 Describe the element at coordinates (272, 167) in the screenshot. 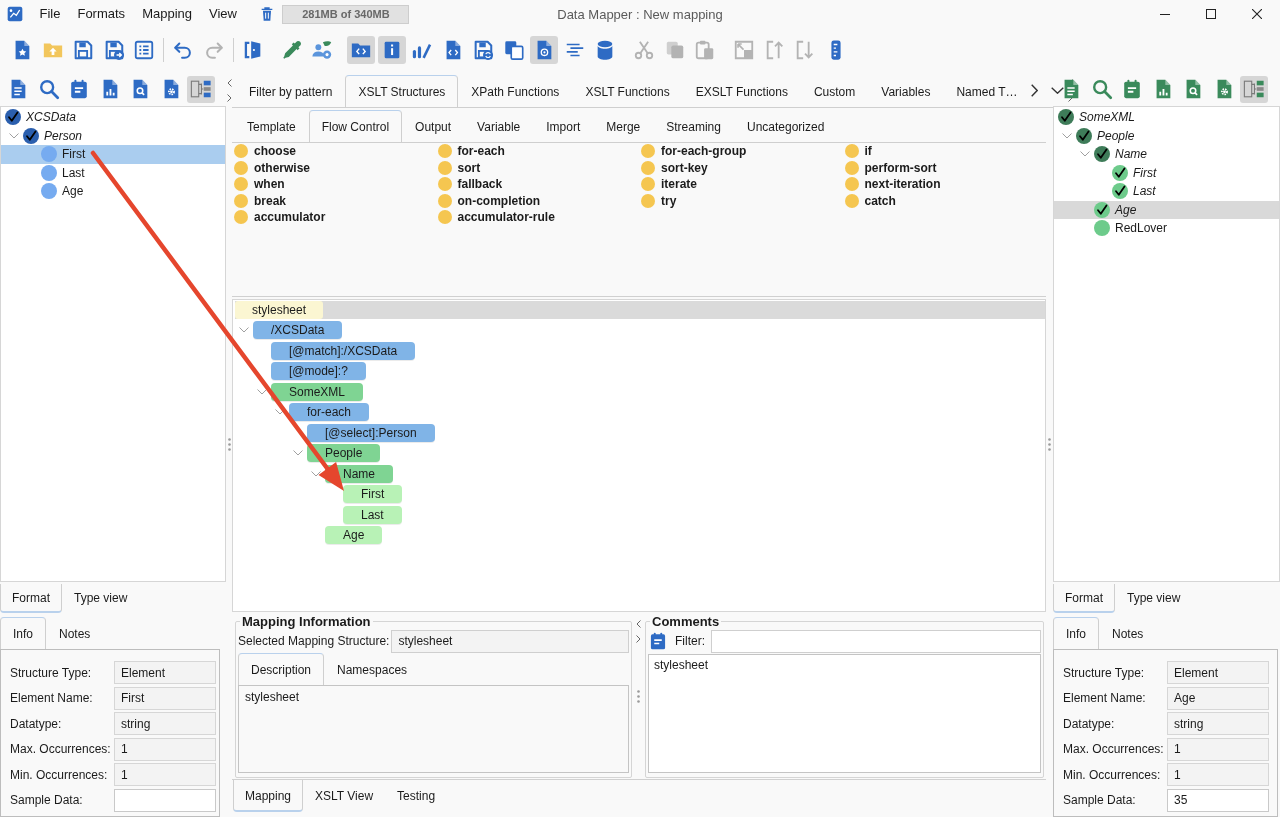

I see `palette-item: otherwise` at that location.